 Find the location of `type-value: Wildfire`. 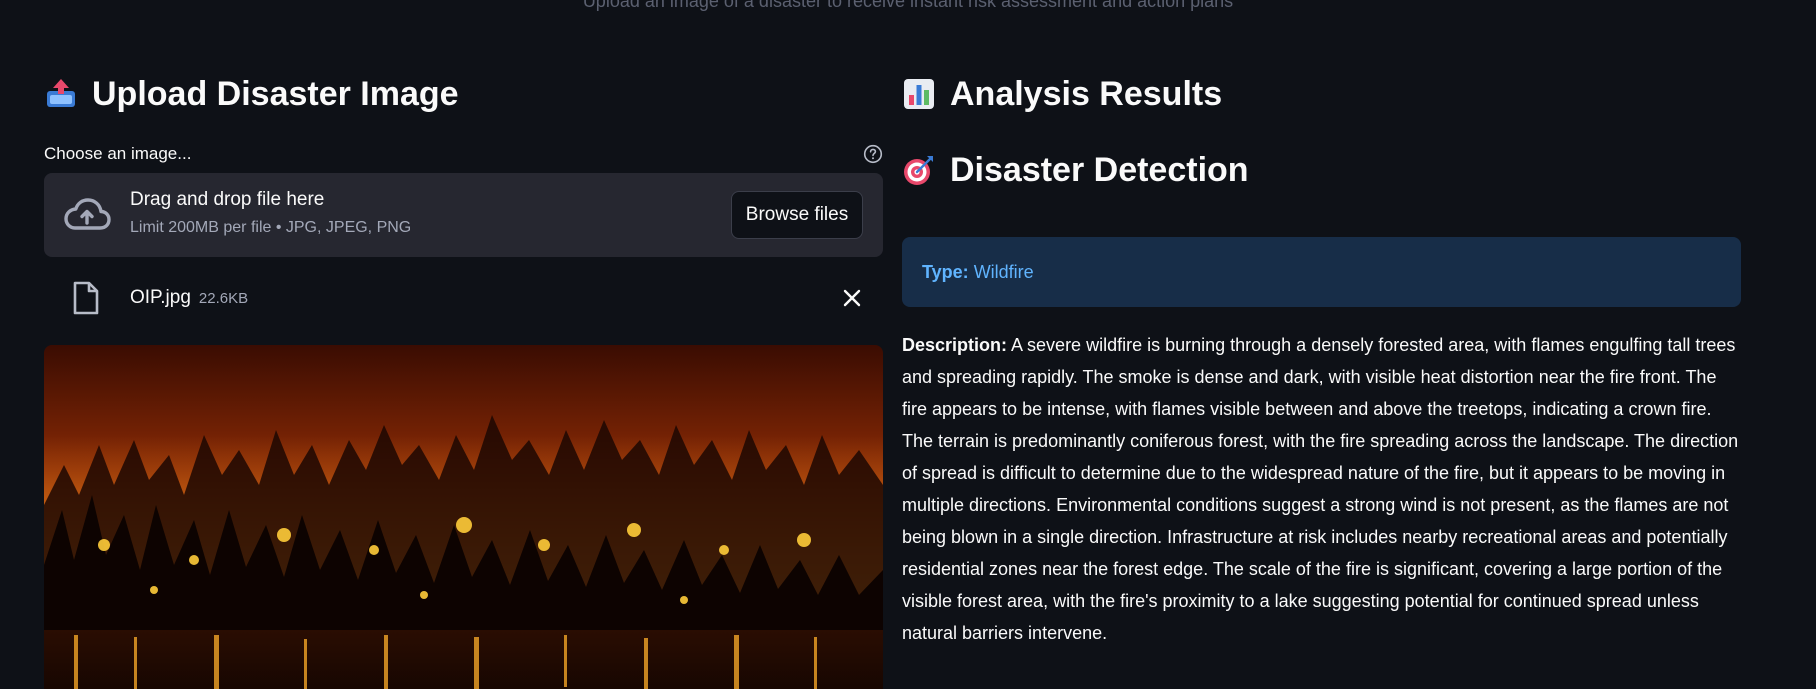

type-value: Wildfire is located at coordinates (1003, 271).